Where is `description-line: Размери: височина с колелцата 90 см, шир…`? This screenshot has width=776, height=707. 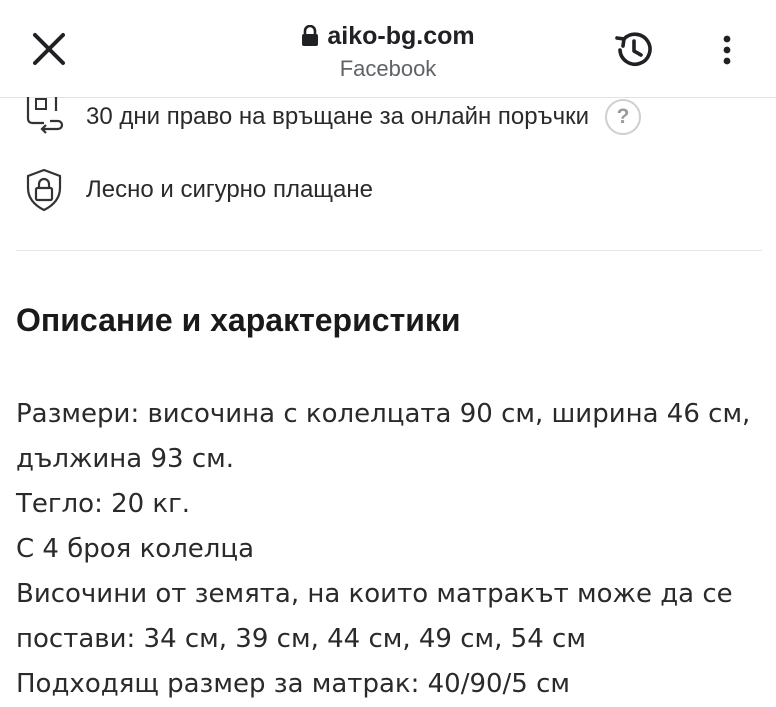
description-line: Размери: височина с колелцата 90 см, шир… is located at coordinates (383, 436).